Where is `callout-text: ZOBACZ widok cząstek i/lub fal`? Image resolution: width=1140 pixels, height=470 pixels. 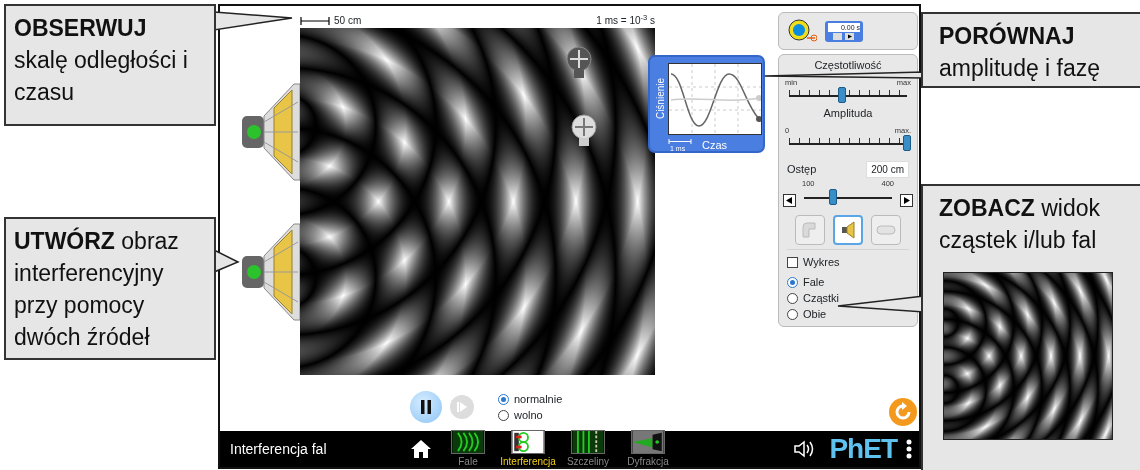 callout-text: ZOBACZ widok cząstek i/lub fal is located at coordinates (1020, 224).